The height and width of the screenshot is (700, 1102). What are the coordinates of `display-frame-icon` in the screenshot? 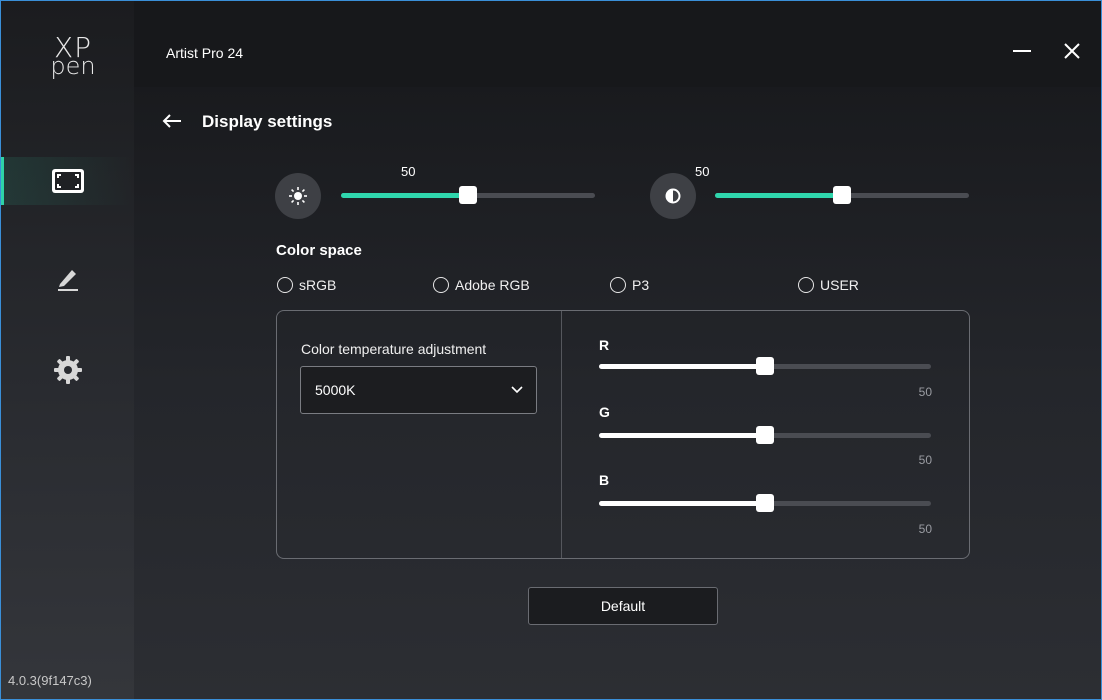 It's located at (67, 181).